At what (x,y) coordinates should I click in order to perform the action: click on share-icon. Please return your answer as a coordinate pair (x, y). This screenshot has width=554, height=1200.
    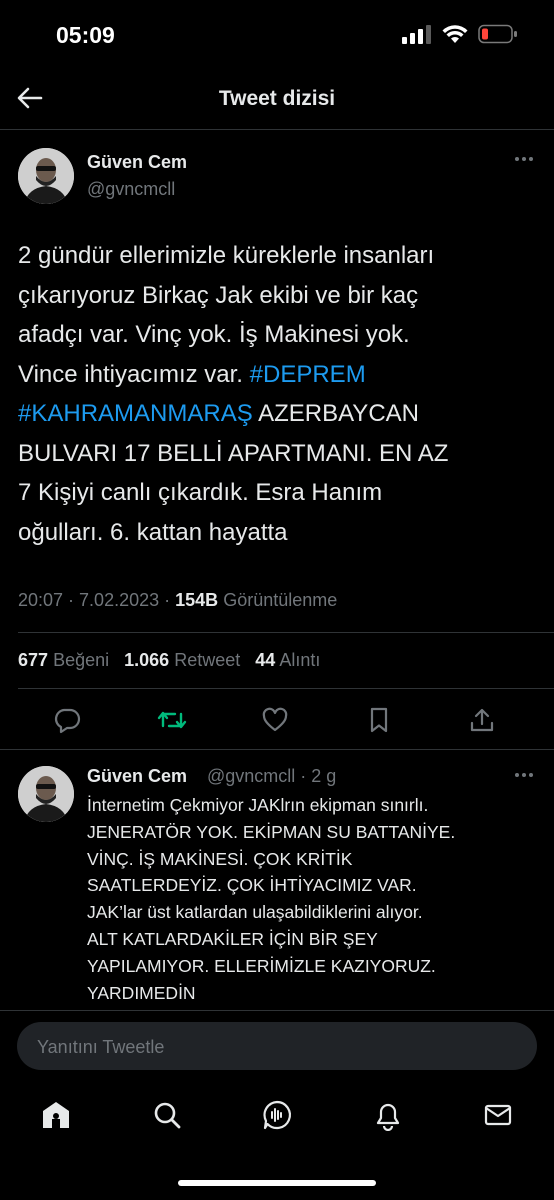
    Looking at the image, I should click on (482, 720).